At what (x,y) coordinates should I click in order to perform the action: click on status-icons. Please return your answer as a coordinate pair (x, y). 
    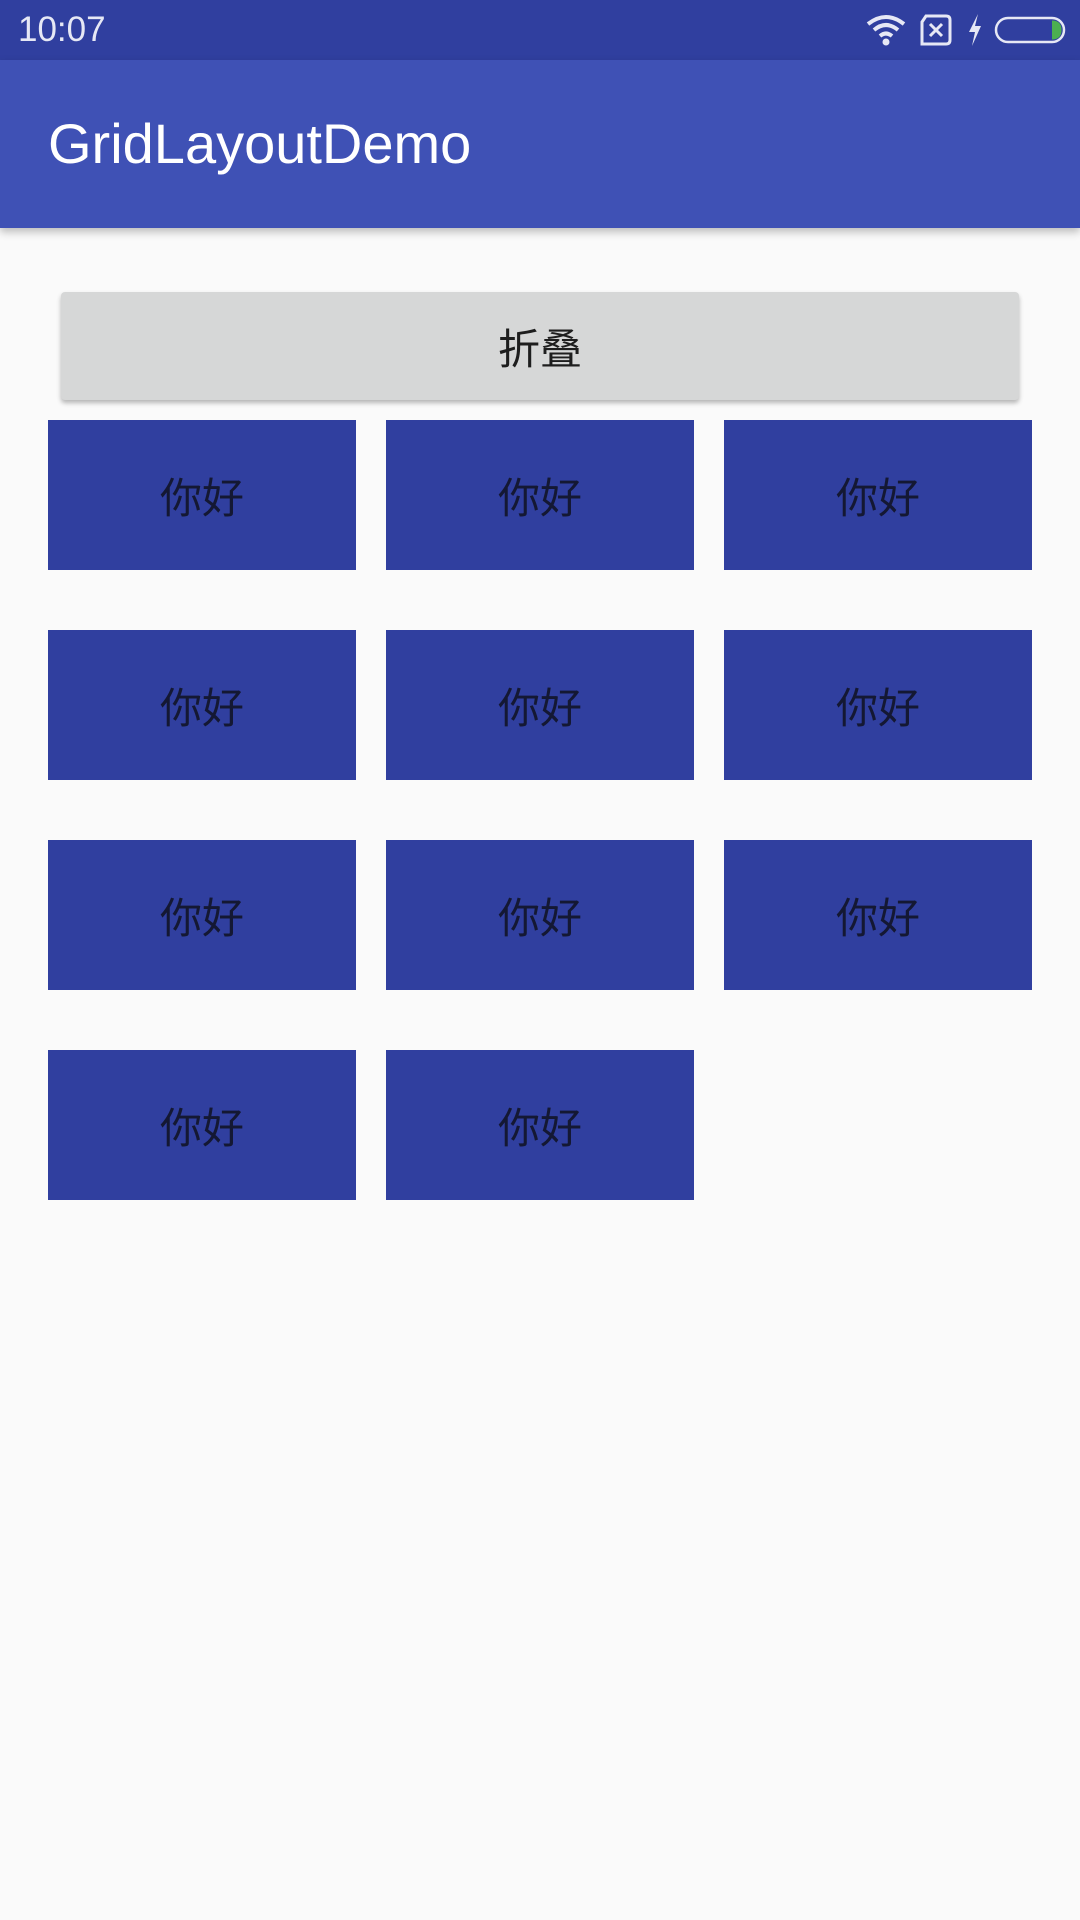
    Looking at the image, I should click on (966, 30).